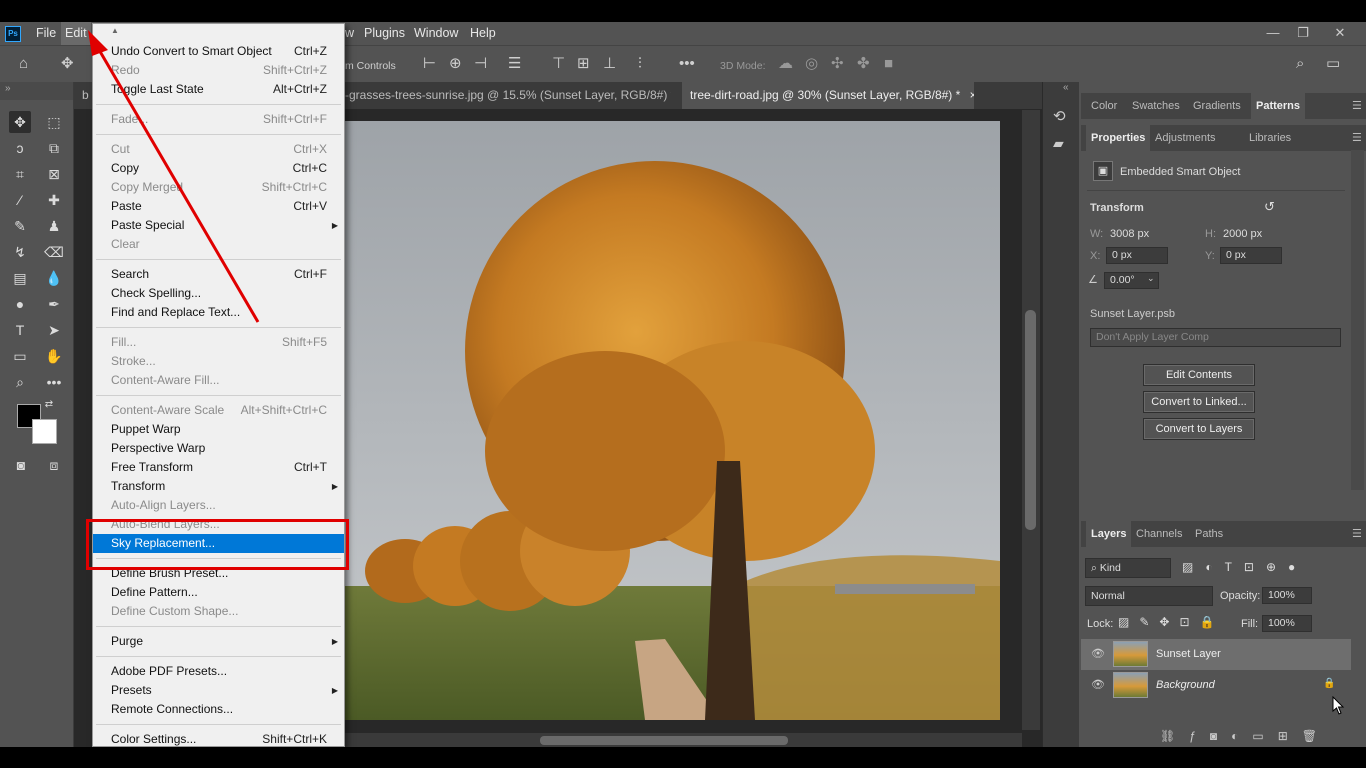 The image size is (1366, 768). I want to click on tab-adjustments: Adjustments, so click(1185, 138).